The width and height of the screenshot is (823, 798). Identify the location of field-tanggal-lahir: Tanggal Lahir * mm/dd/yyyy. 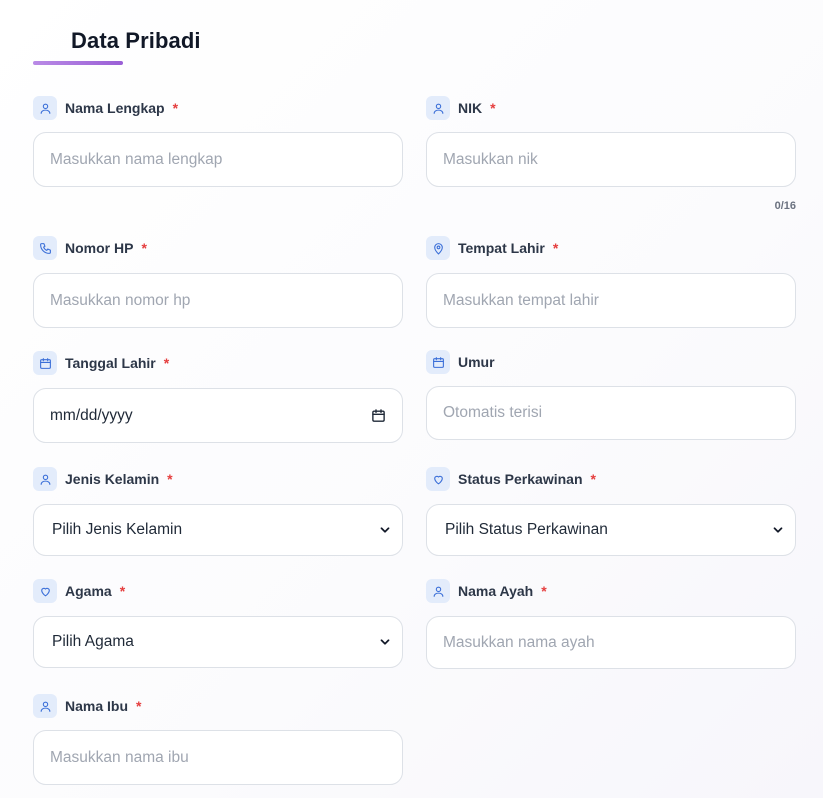
(218, 397).